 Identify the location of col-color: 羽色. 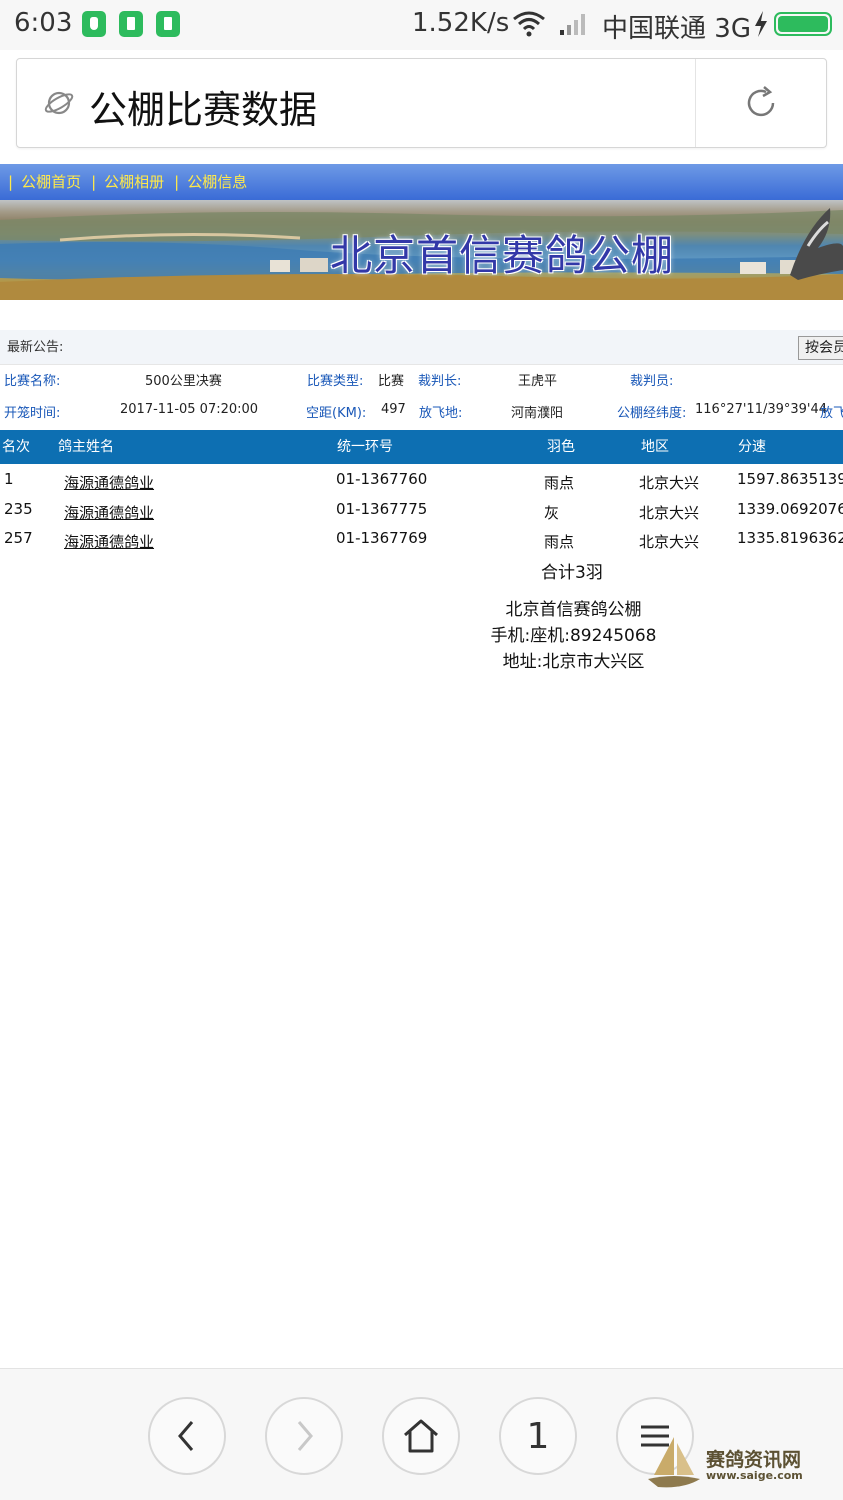
(561, 447).